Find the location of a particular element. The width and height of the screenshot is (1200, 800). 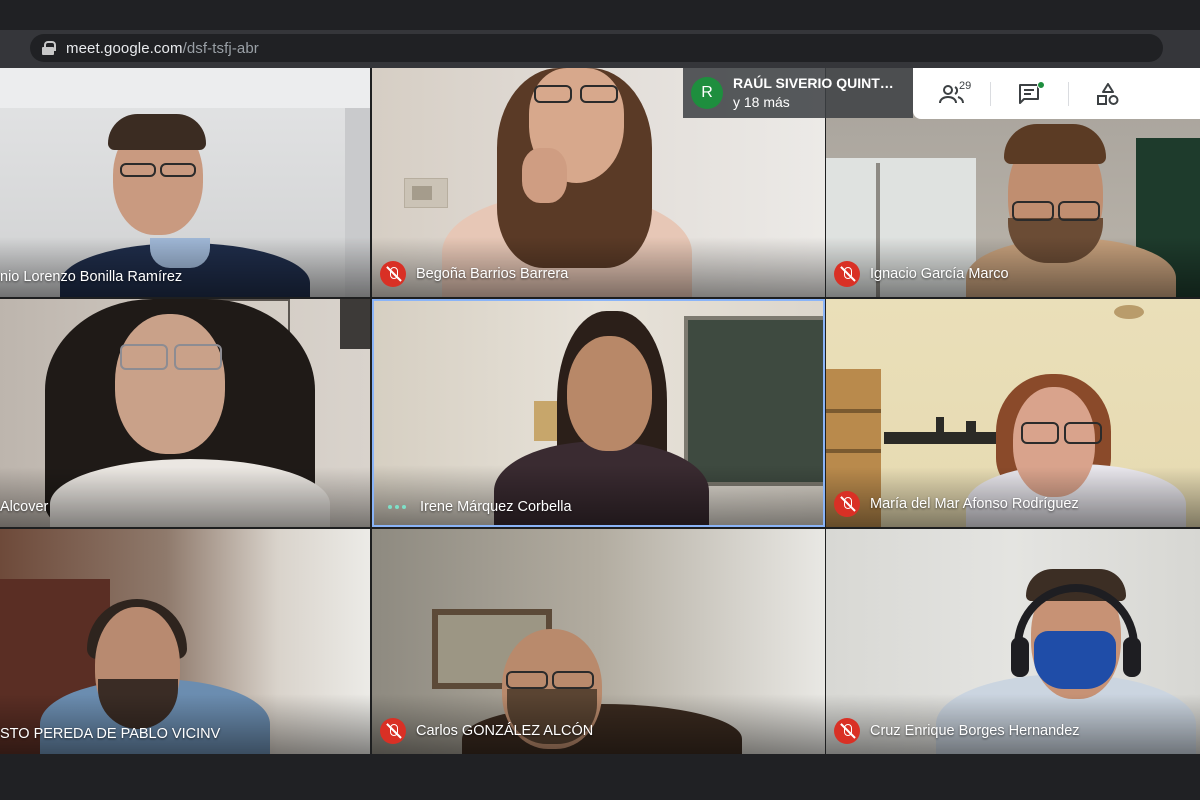

avatar: R is located at coordinates (707, 93).